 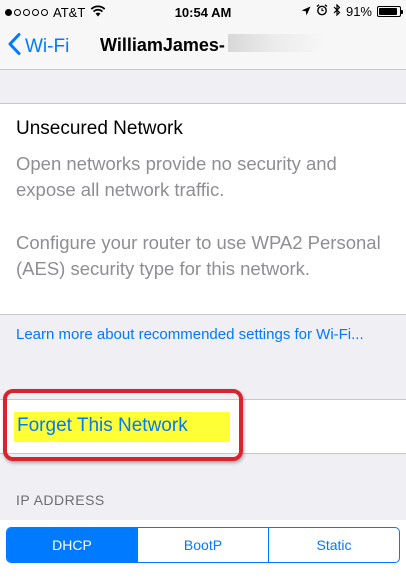 I want to click on nav-bar: Wi-Fi WilliamJames-, so click(x=203, y=47).